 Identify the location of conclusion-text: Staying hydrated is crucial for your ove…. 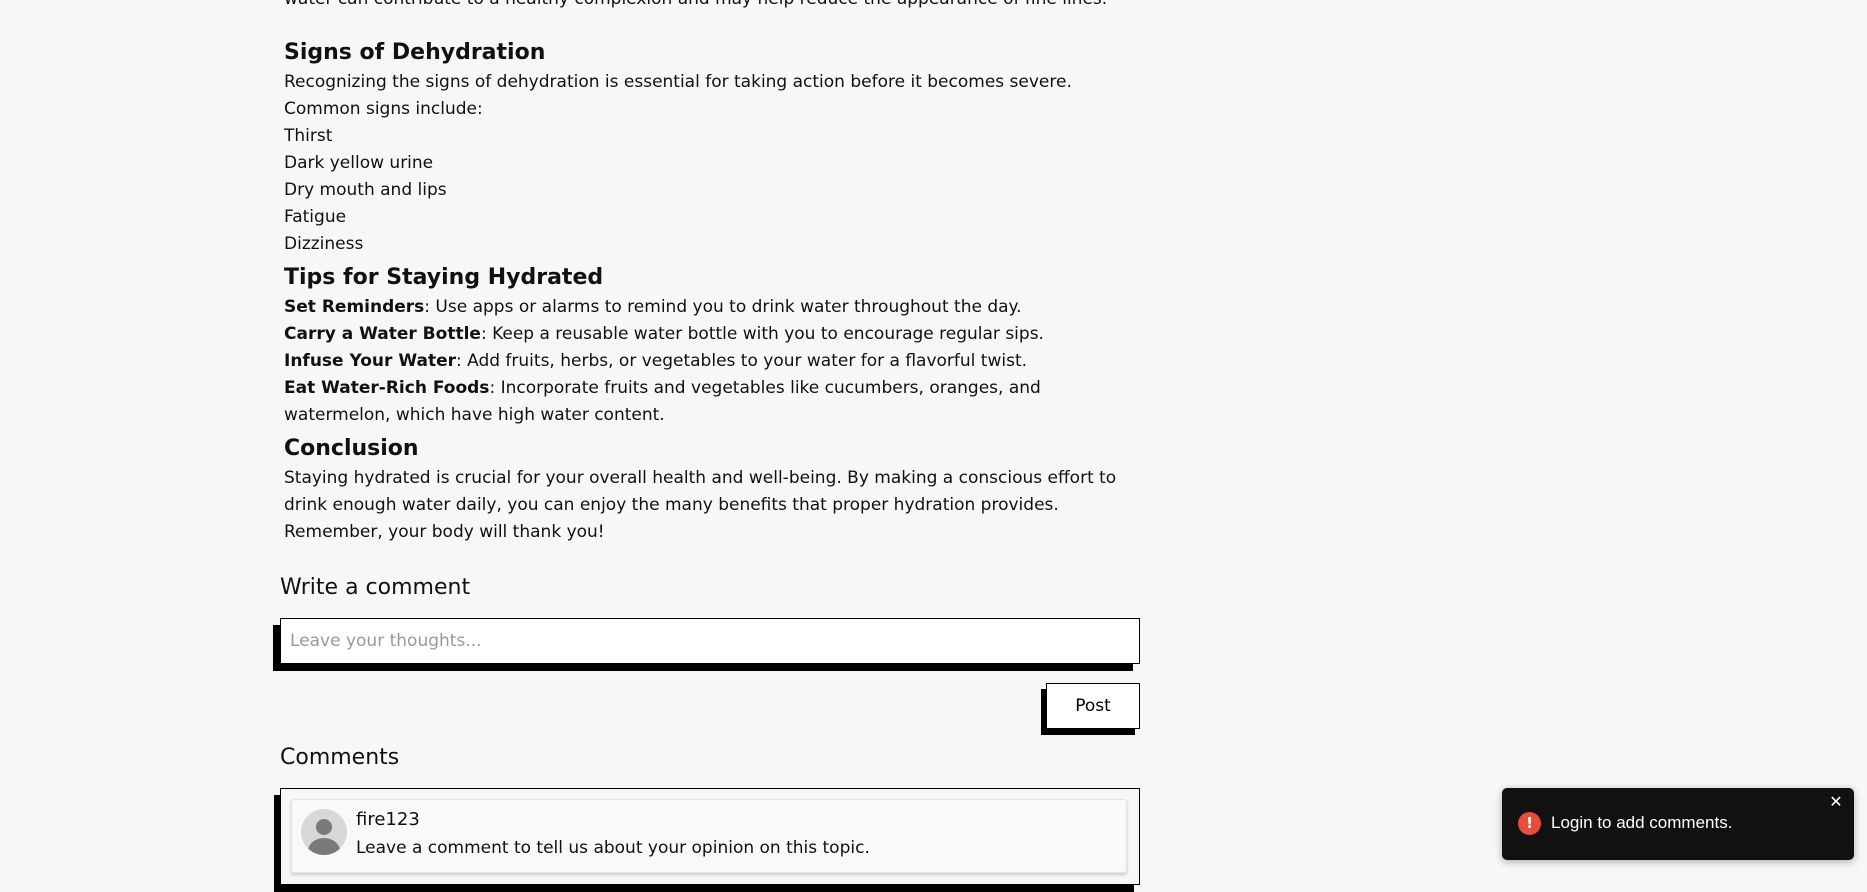
(700, 505).